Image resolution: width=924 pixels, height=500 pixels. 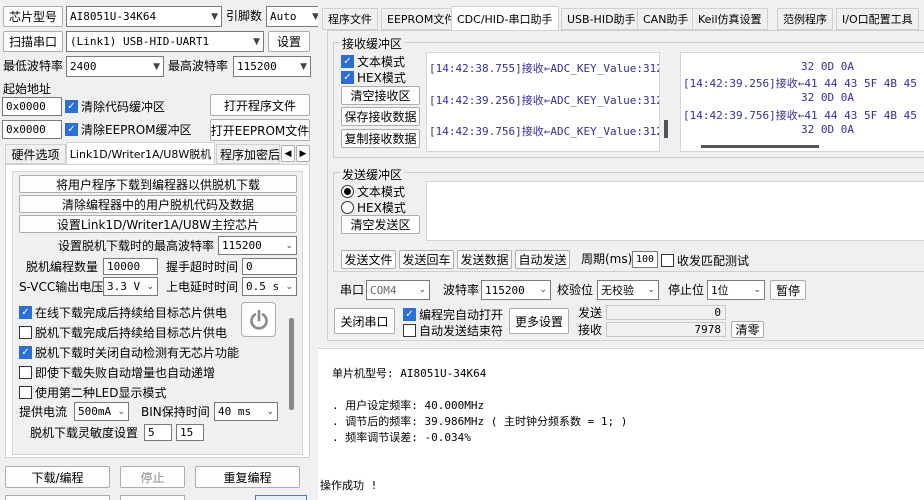 What do you see at coordinates (158, 224) in the screenshot?
I see `set-master-chip-button: 设置Link1D/Writer1A/U8W主控芯片` at bounding box center [158, 224].